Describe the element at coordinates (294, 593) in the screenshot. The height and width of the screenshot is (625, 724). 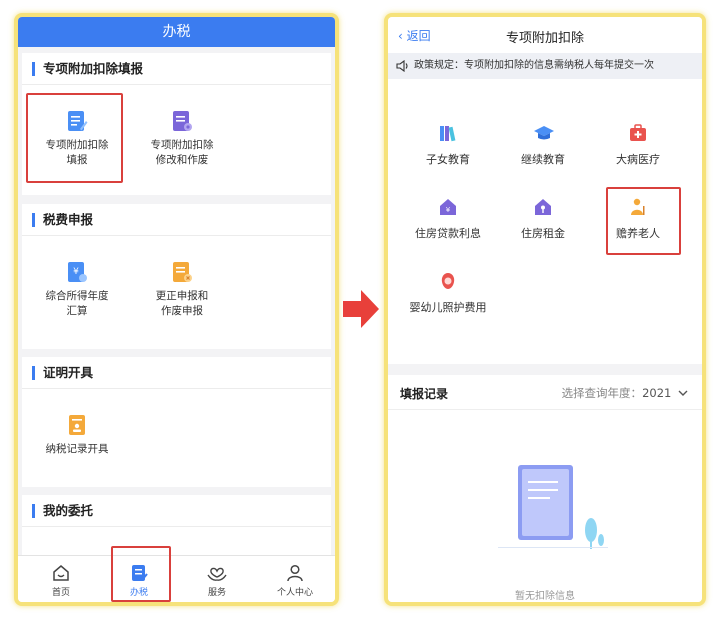
I see `tab-label: 个人中心` at that location.